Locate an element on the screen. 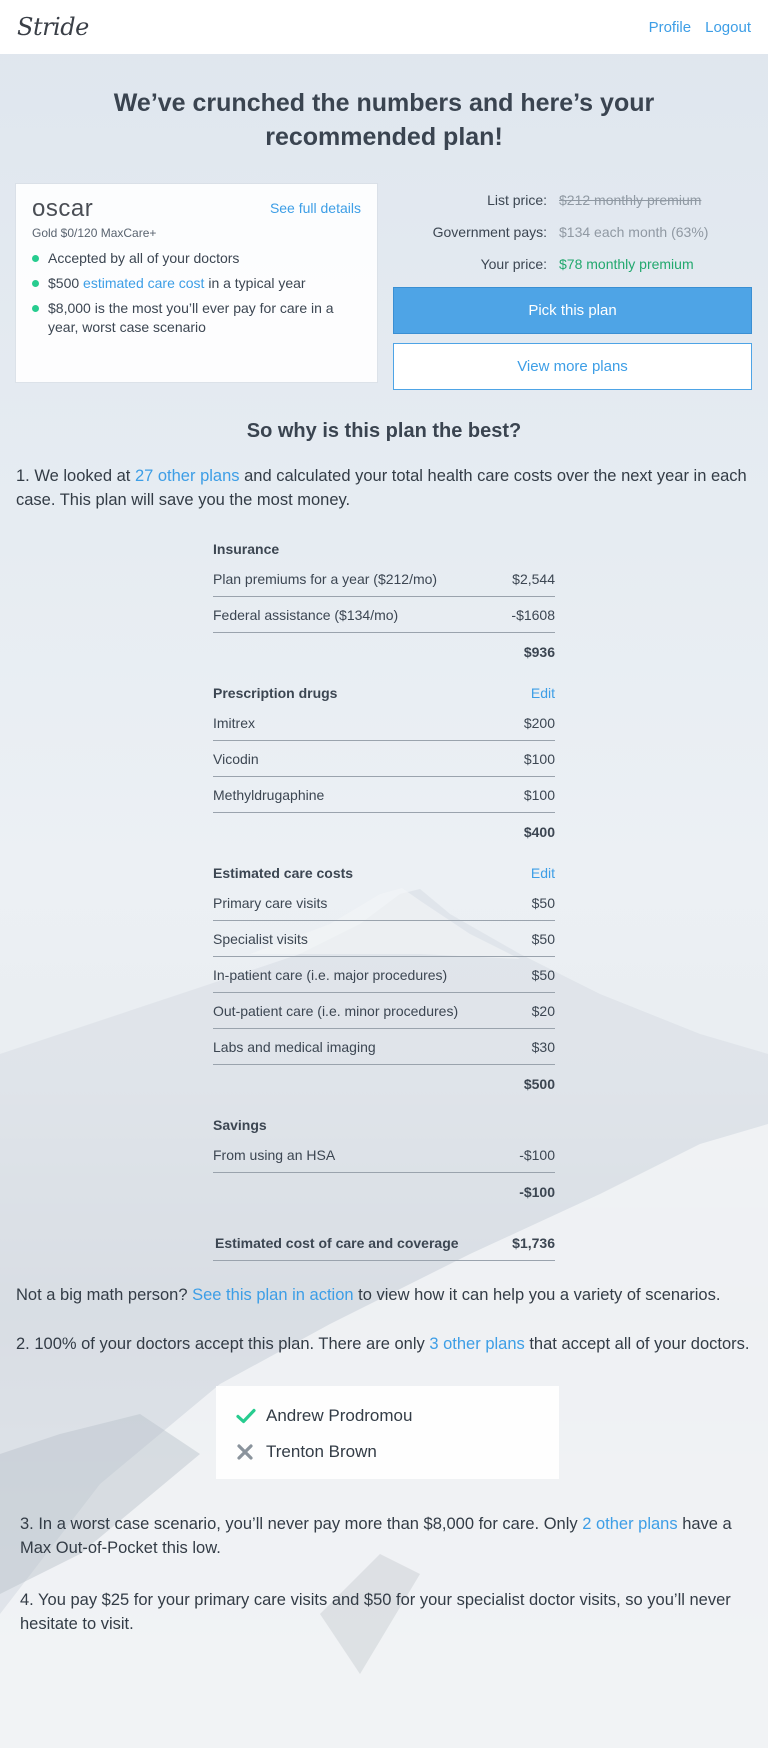 This screenshot has height=1748, width=768. your-price: $78 monthly premium is located at coordinates (626, 264).